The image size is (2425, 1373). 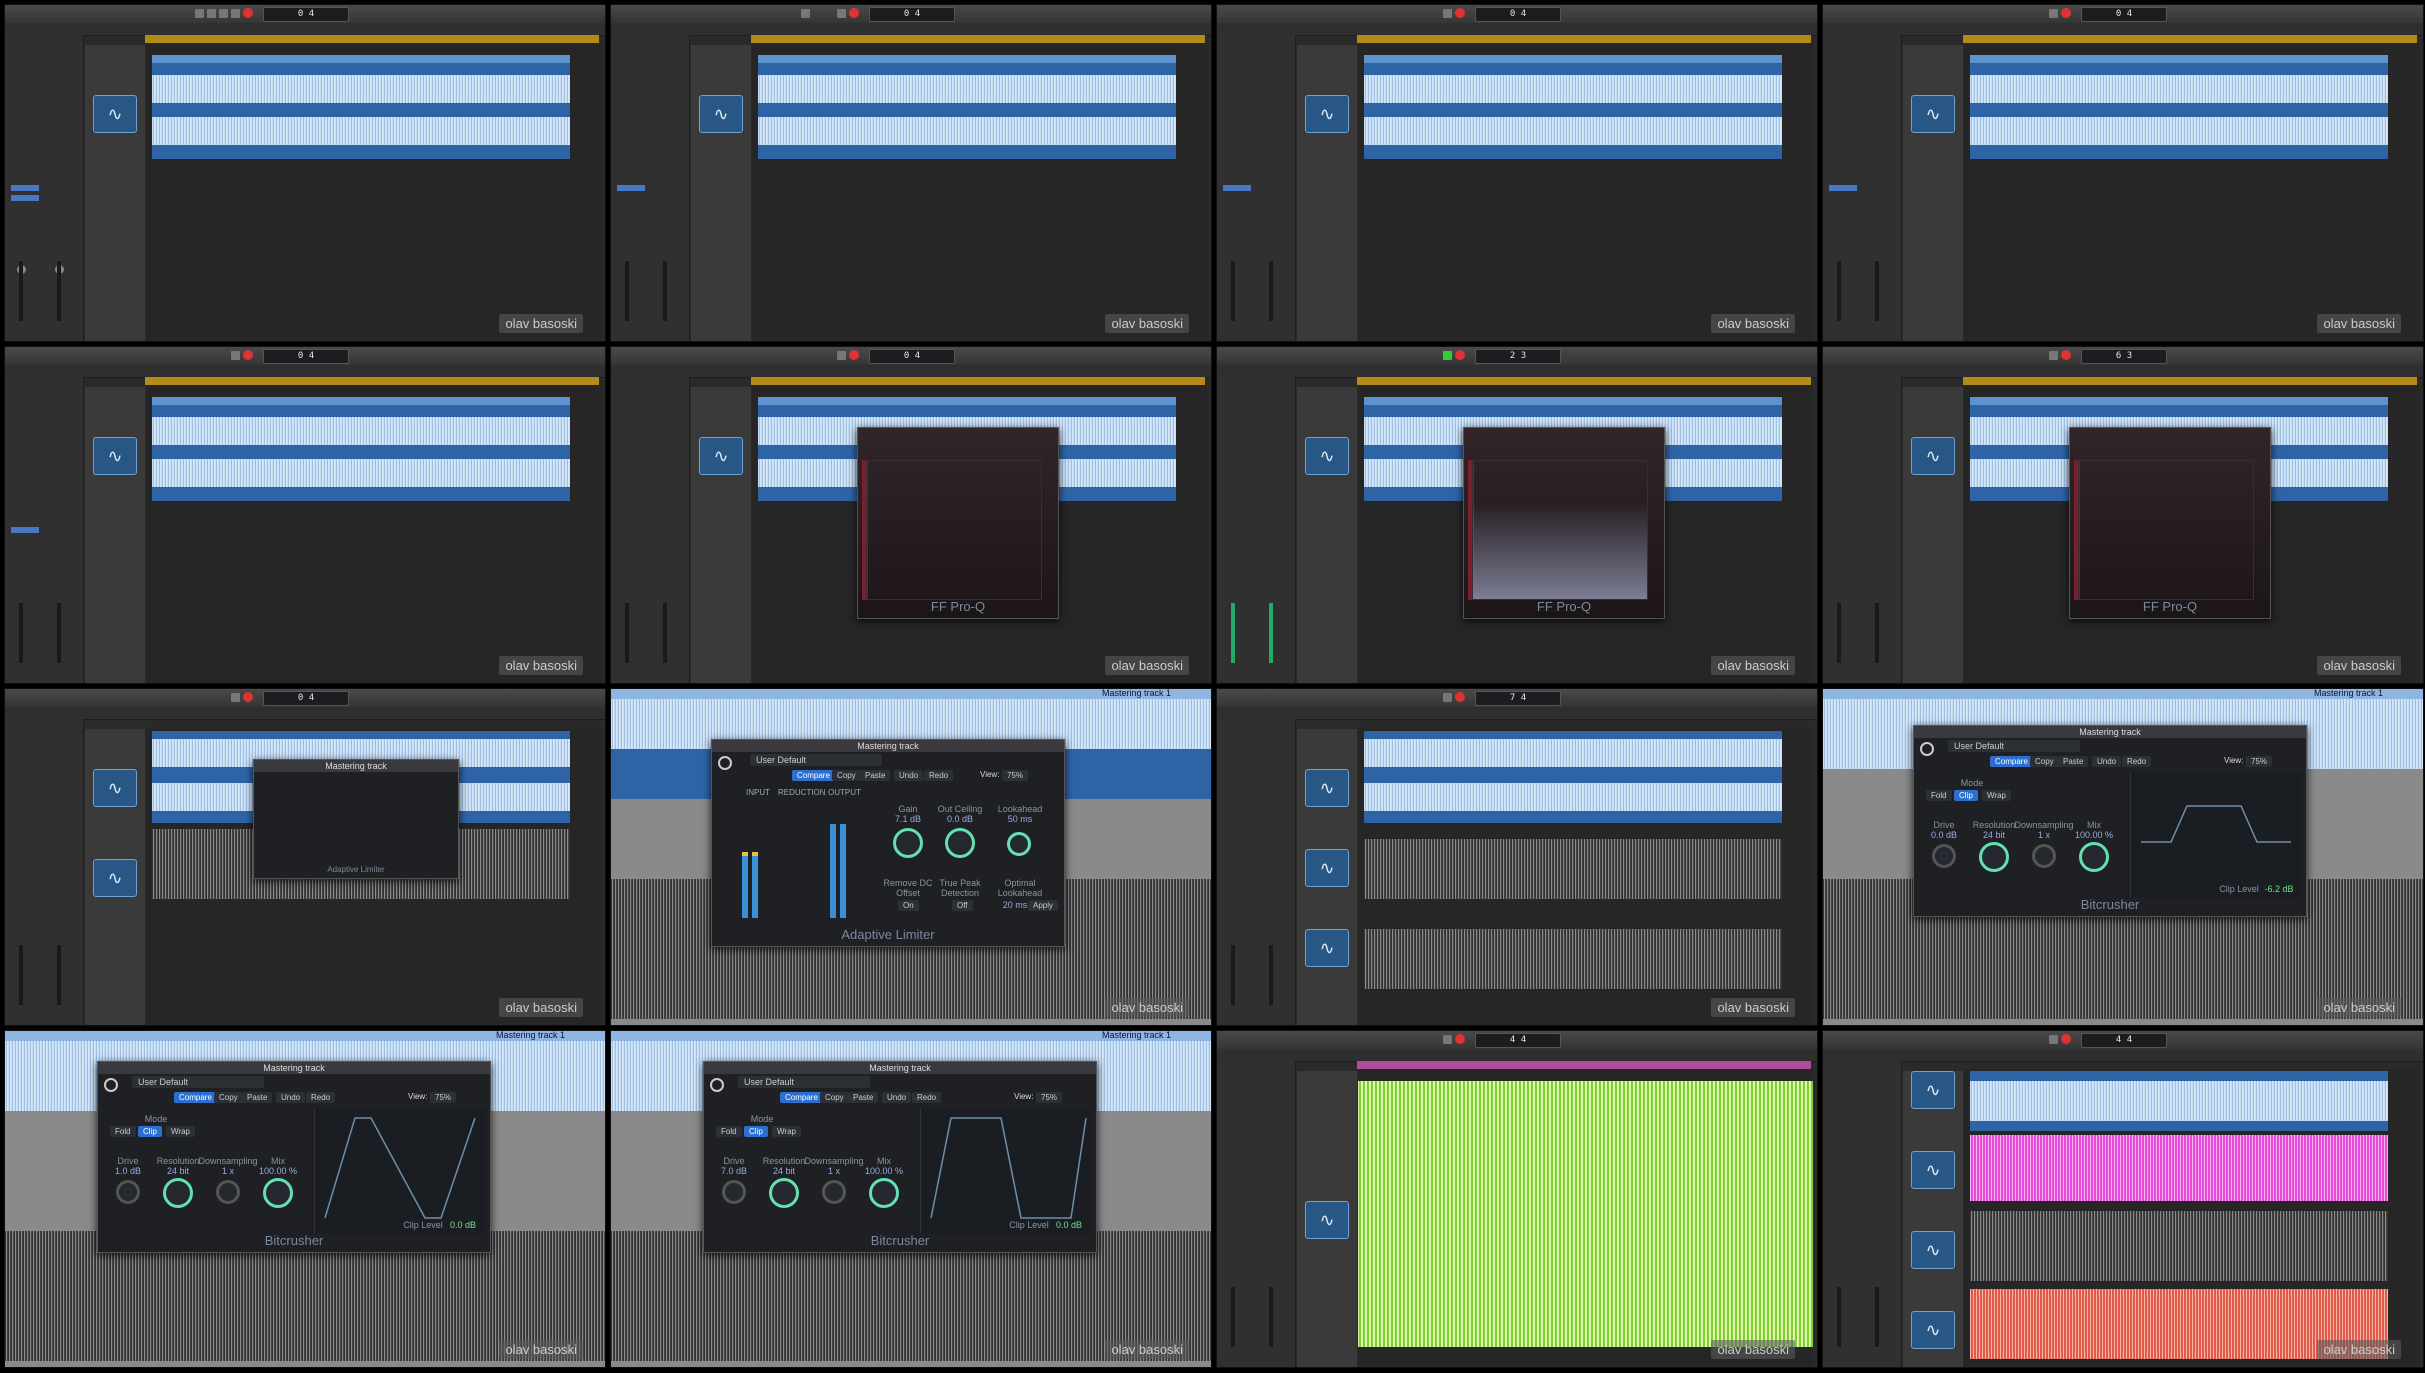 What do you see at coordinates (1517, 1199) in the screenshot?
I see `frame-15: 4 4 ∿ olav basoski` at bounding box center [1517, 1199].